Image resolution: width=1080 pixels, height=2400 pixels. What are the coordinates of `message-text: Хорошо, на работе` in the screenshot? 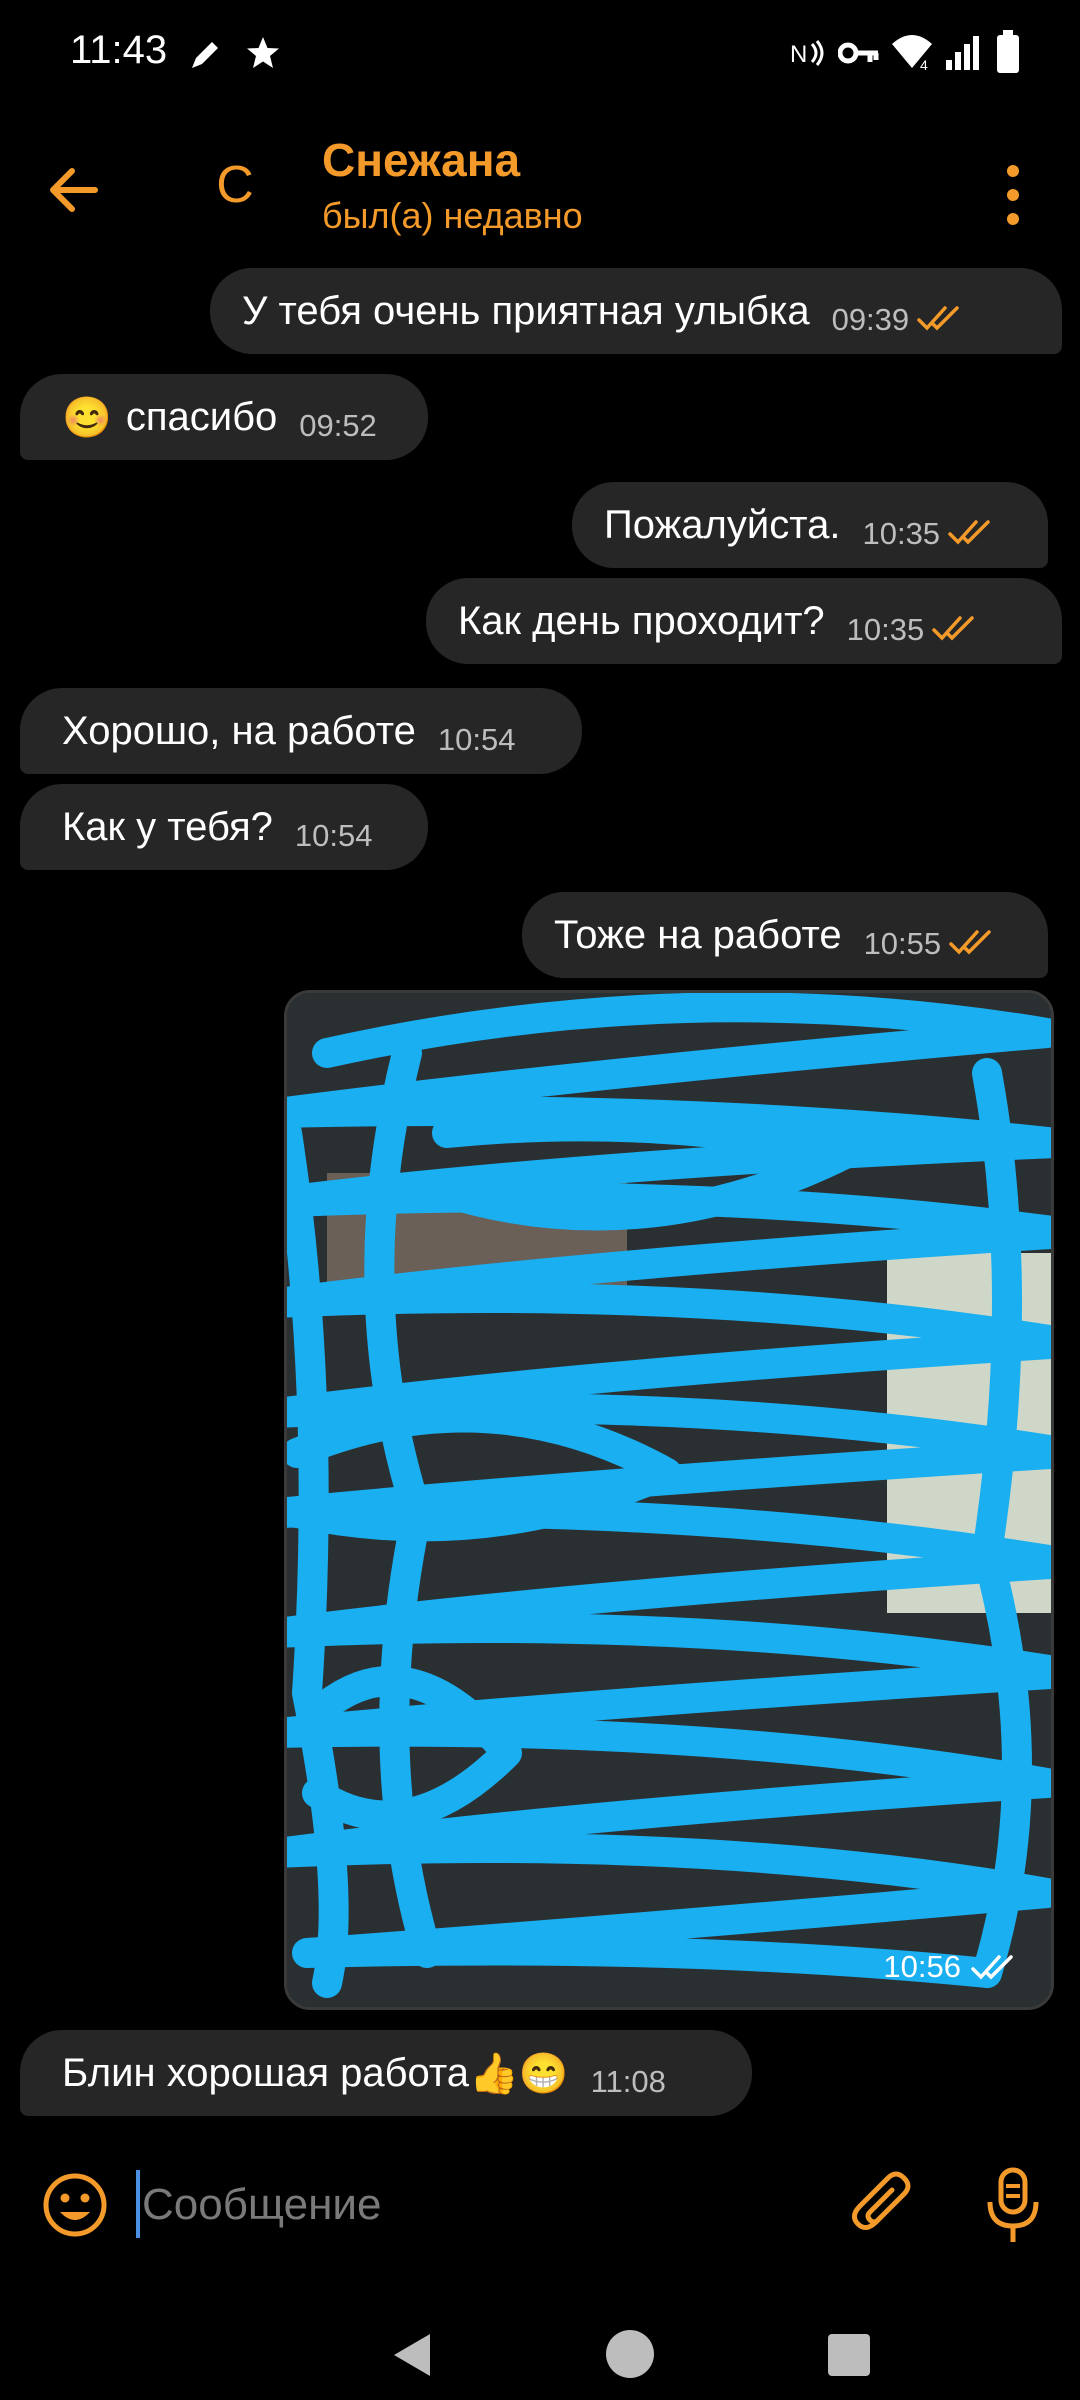 It's located at (239, 730).